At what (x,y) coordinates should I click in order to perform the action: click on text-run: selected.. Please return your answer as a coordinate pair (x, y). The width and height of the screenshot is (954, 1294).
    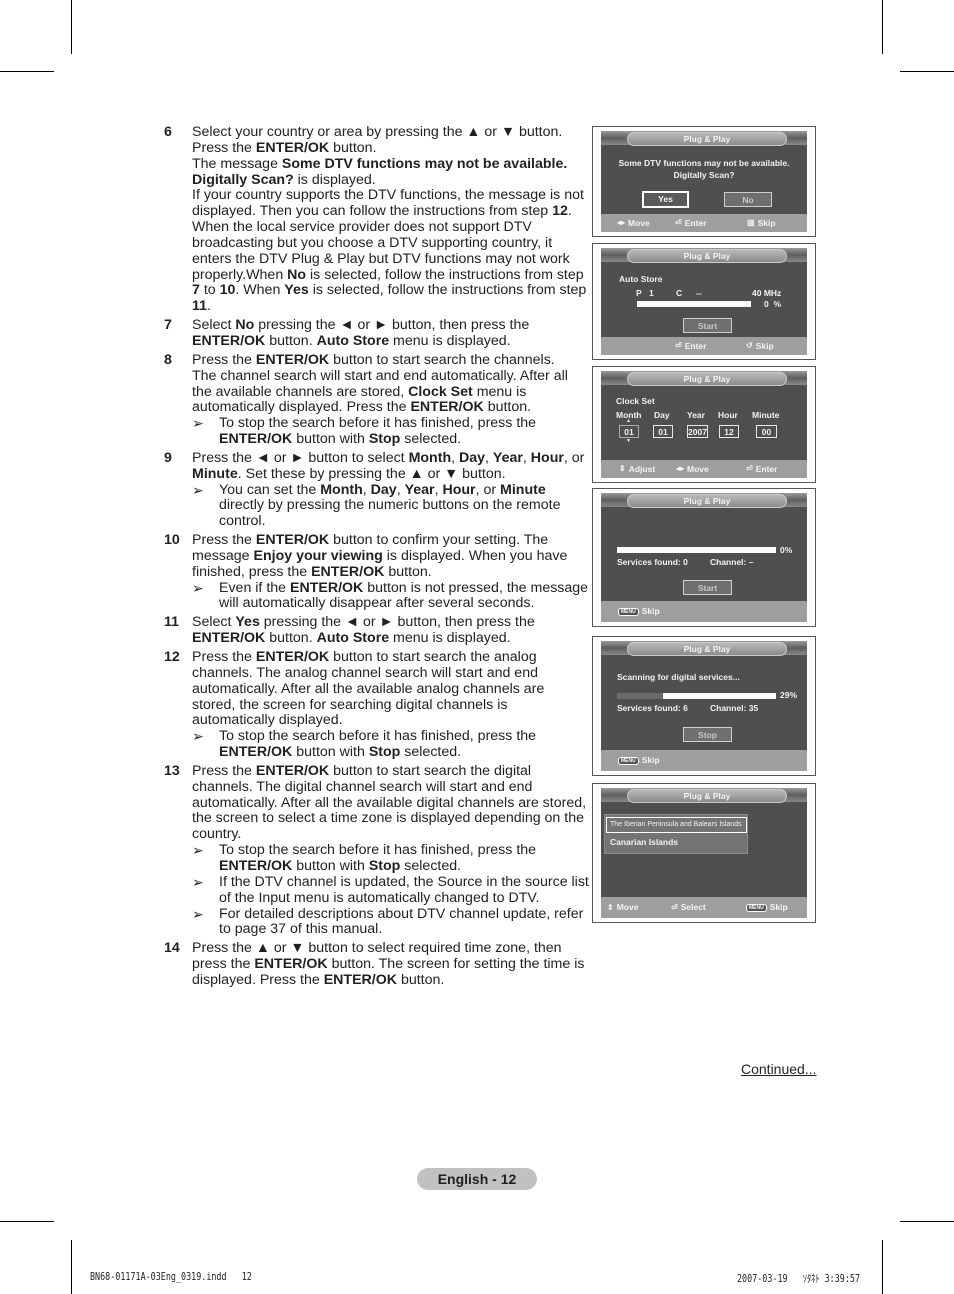
    Looking at the image, I should click on (431, 439).